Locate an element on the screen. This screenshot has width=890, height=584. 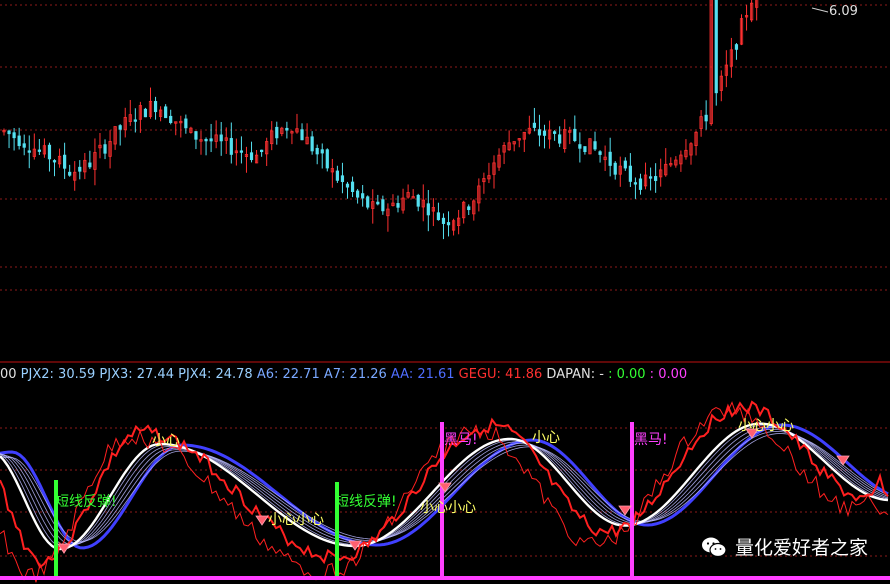
signal-label: 黑马! is located at coordinates (461, 440).